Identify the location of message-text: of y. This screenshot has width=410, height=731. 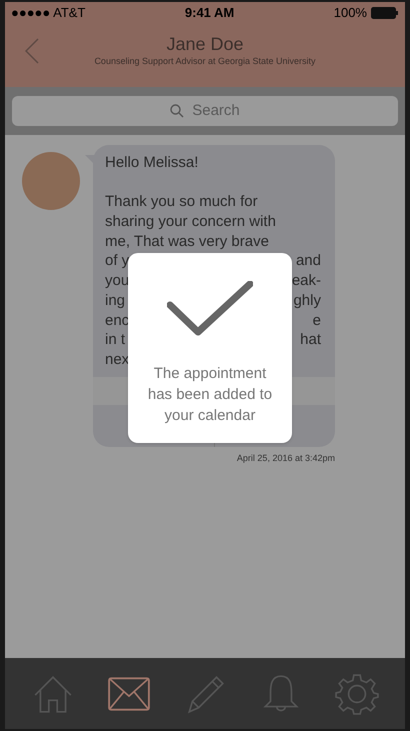
(117, 261).